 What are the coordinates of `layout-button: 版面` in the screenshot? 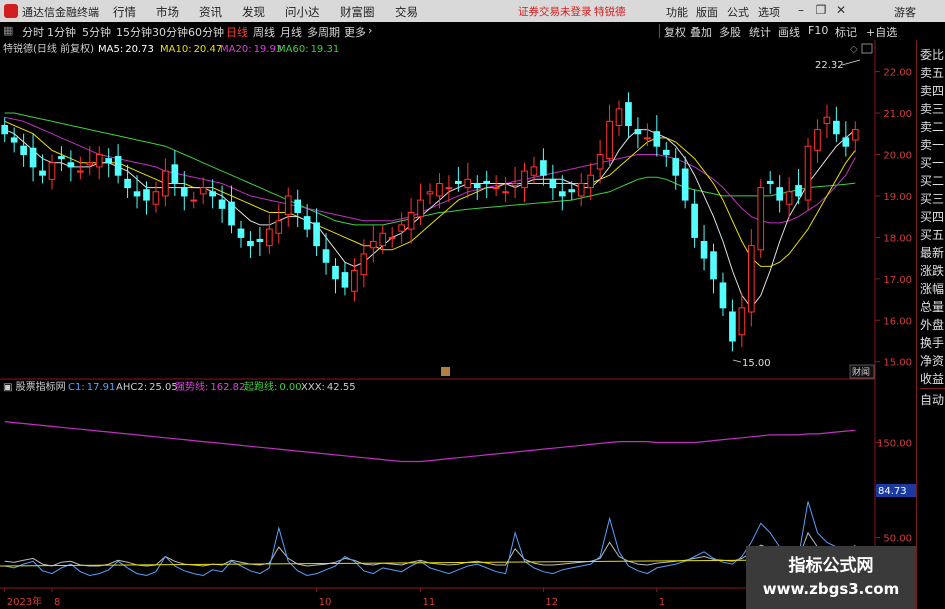 It's located at (707, 12).